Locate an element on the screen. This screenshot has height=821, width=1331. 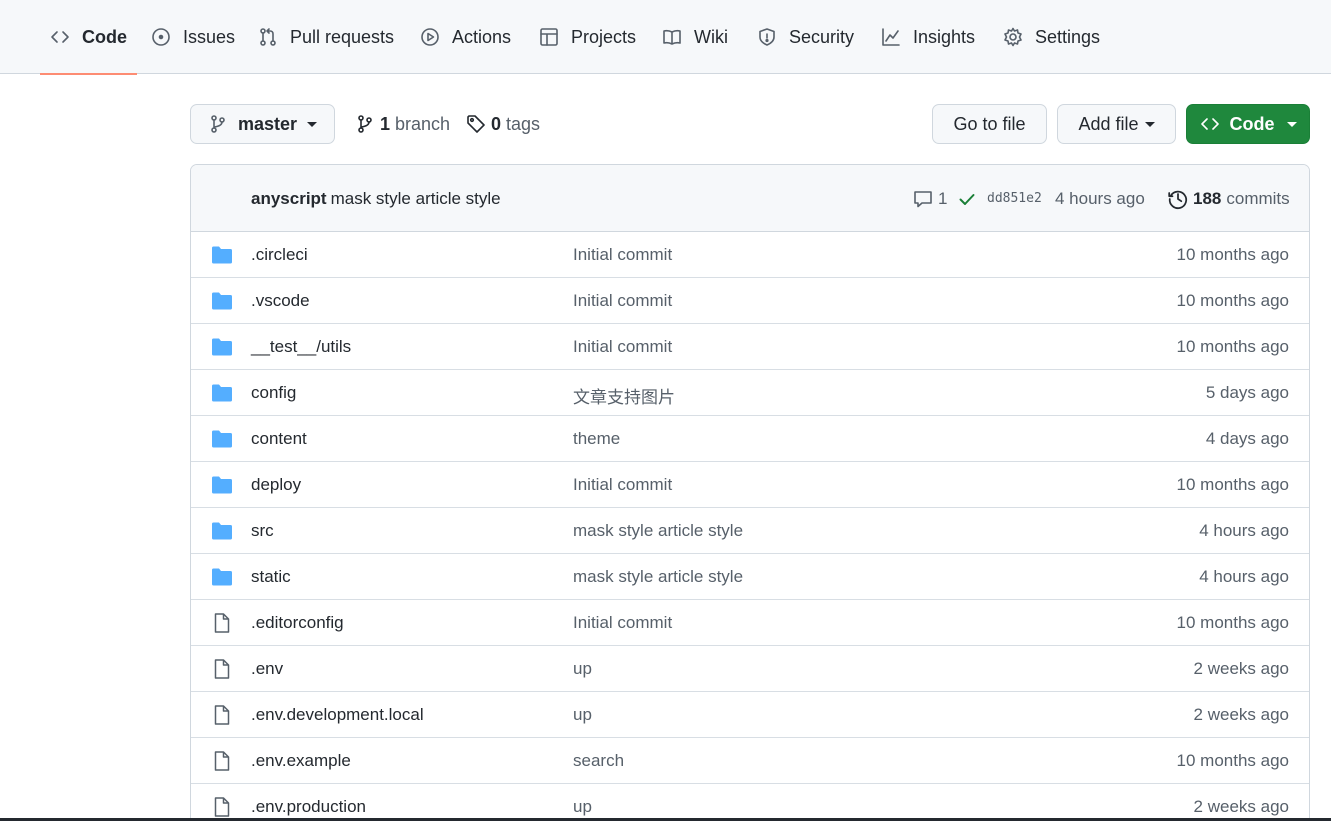
tab-label: Pull requests is located at coordinates (342, 36).